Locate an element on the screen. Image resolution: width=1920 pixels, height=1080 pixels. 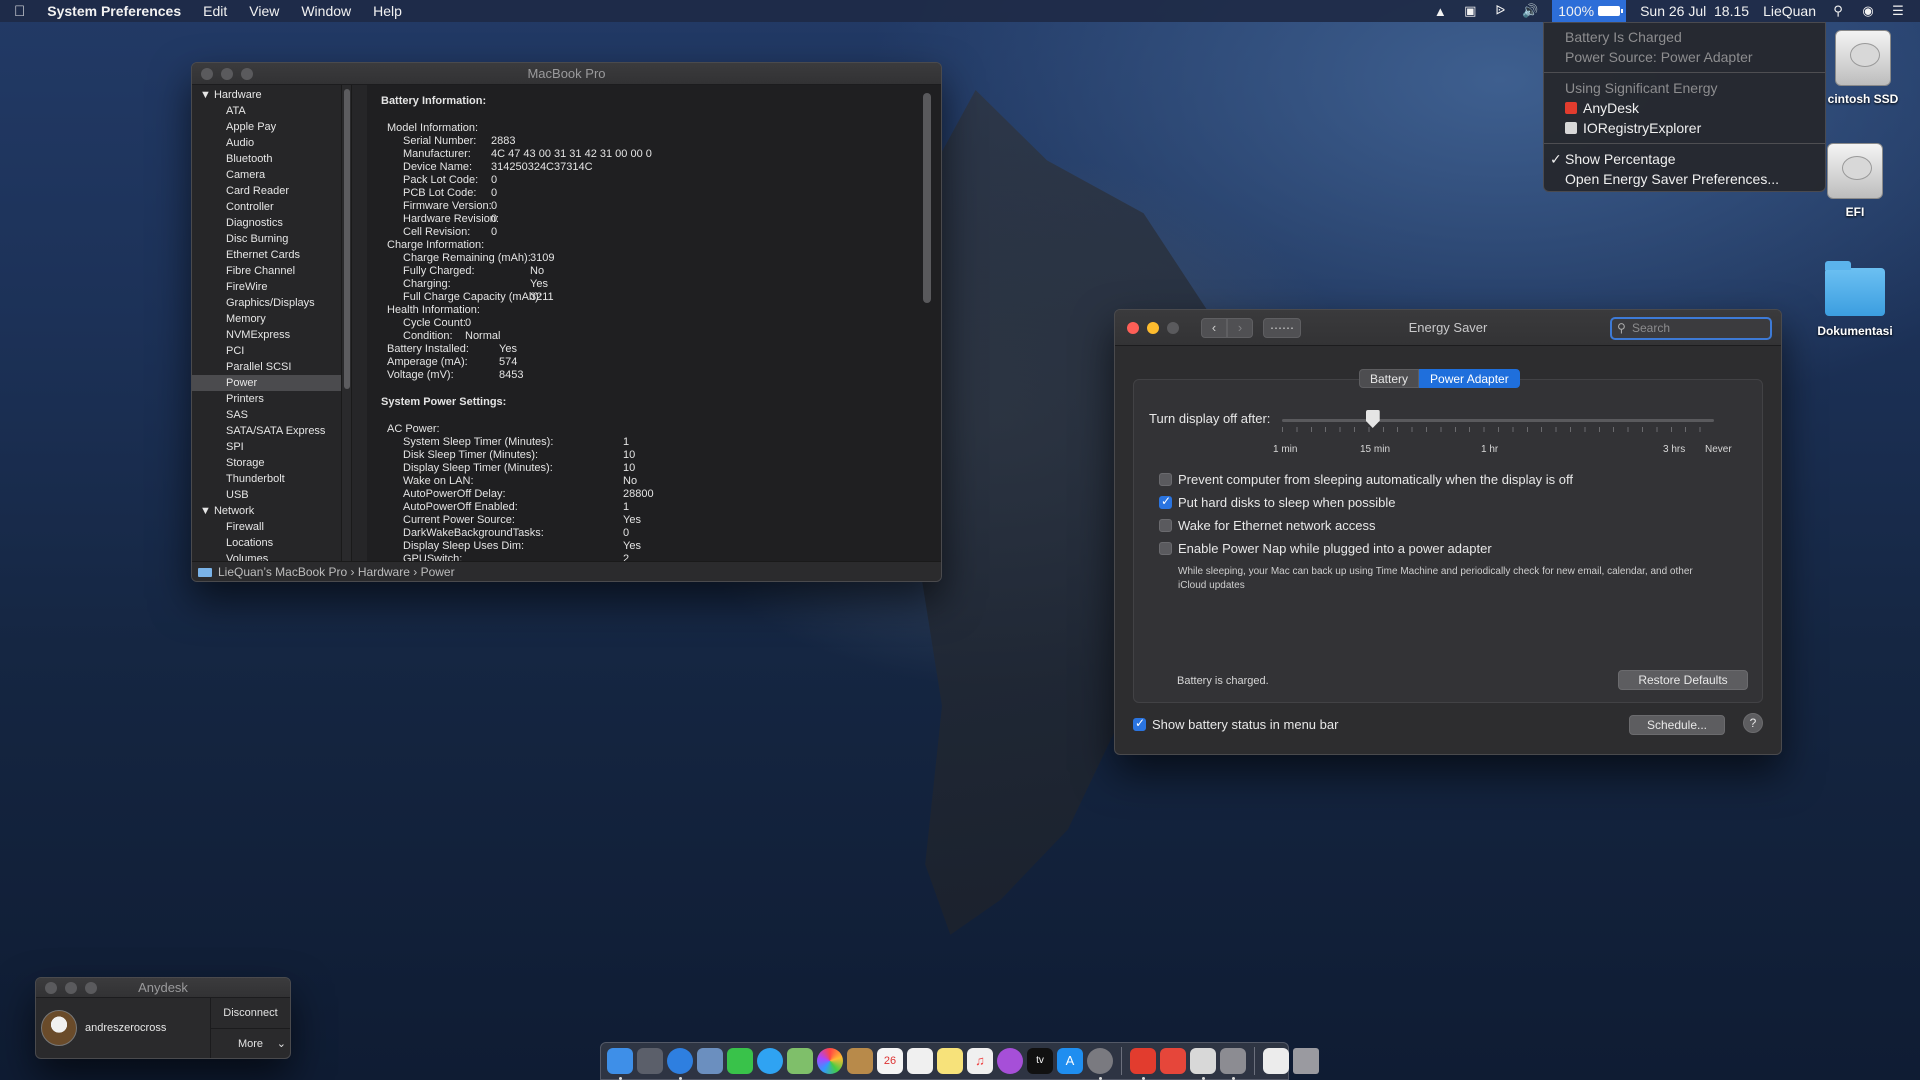
sidebar-item-storage: Storage is located at coordinates (266, 463).